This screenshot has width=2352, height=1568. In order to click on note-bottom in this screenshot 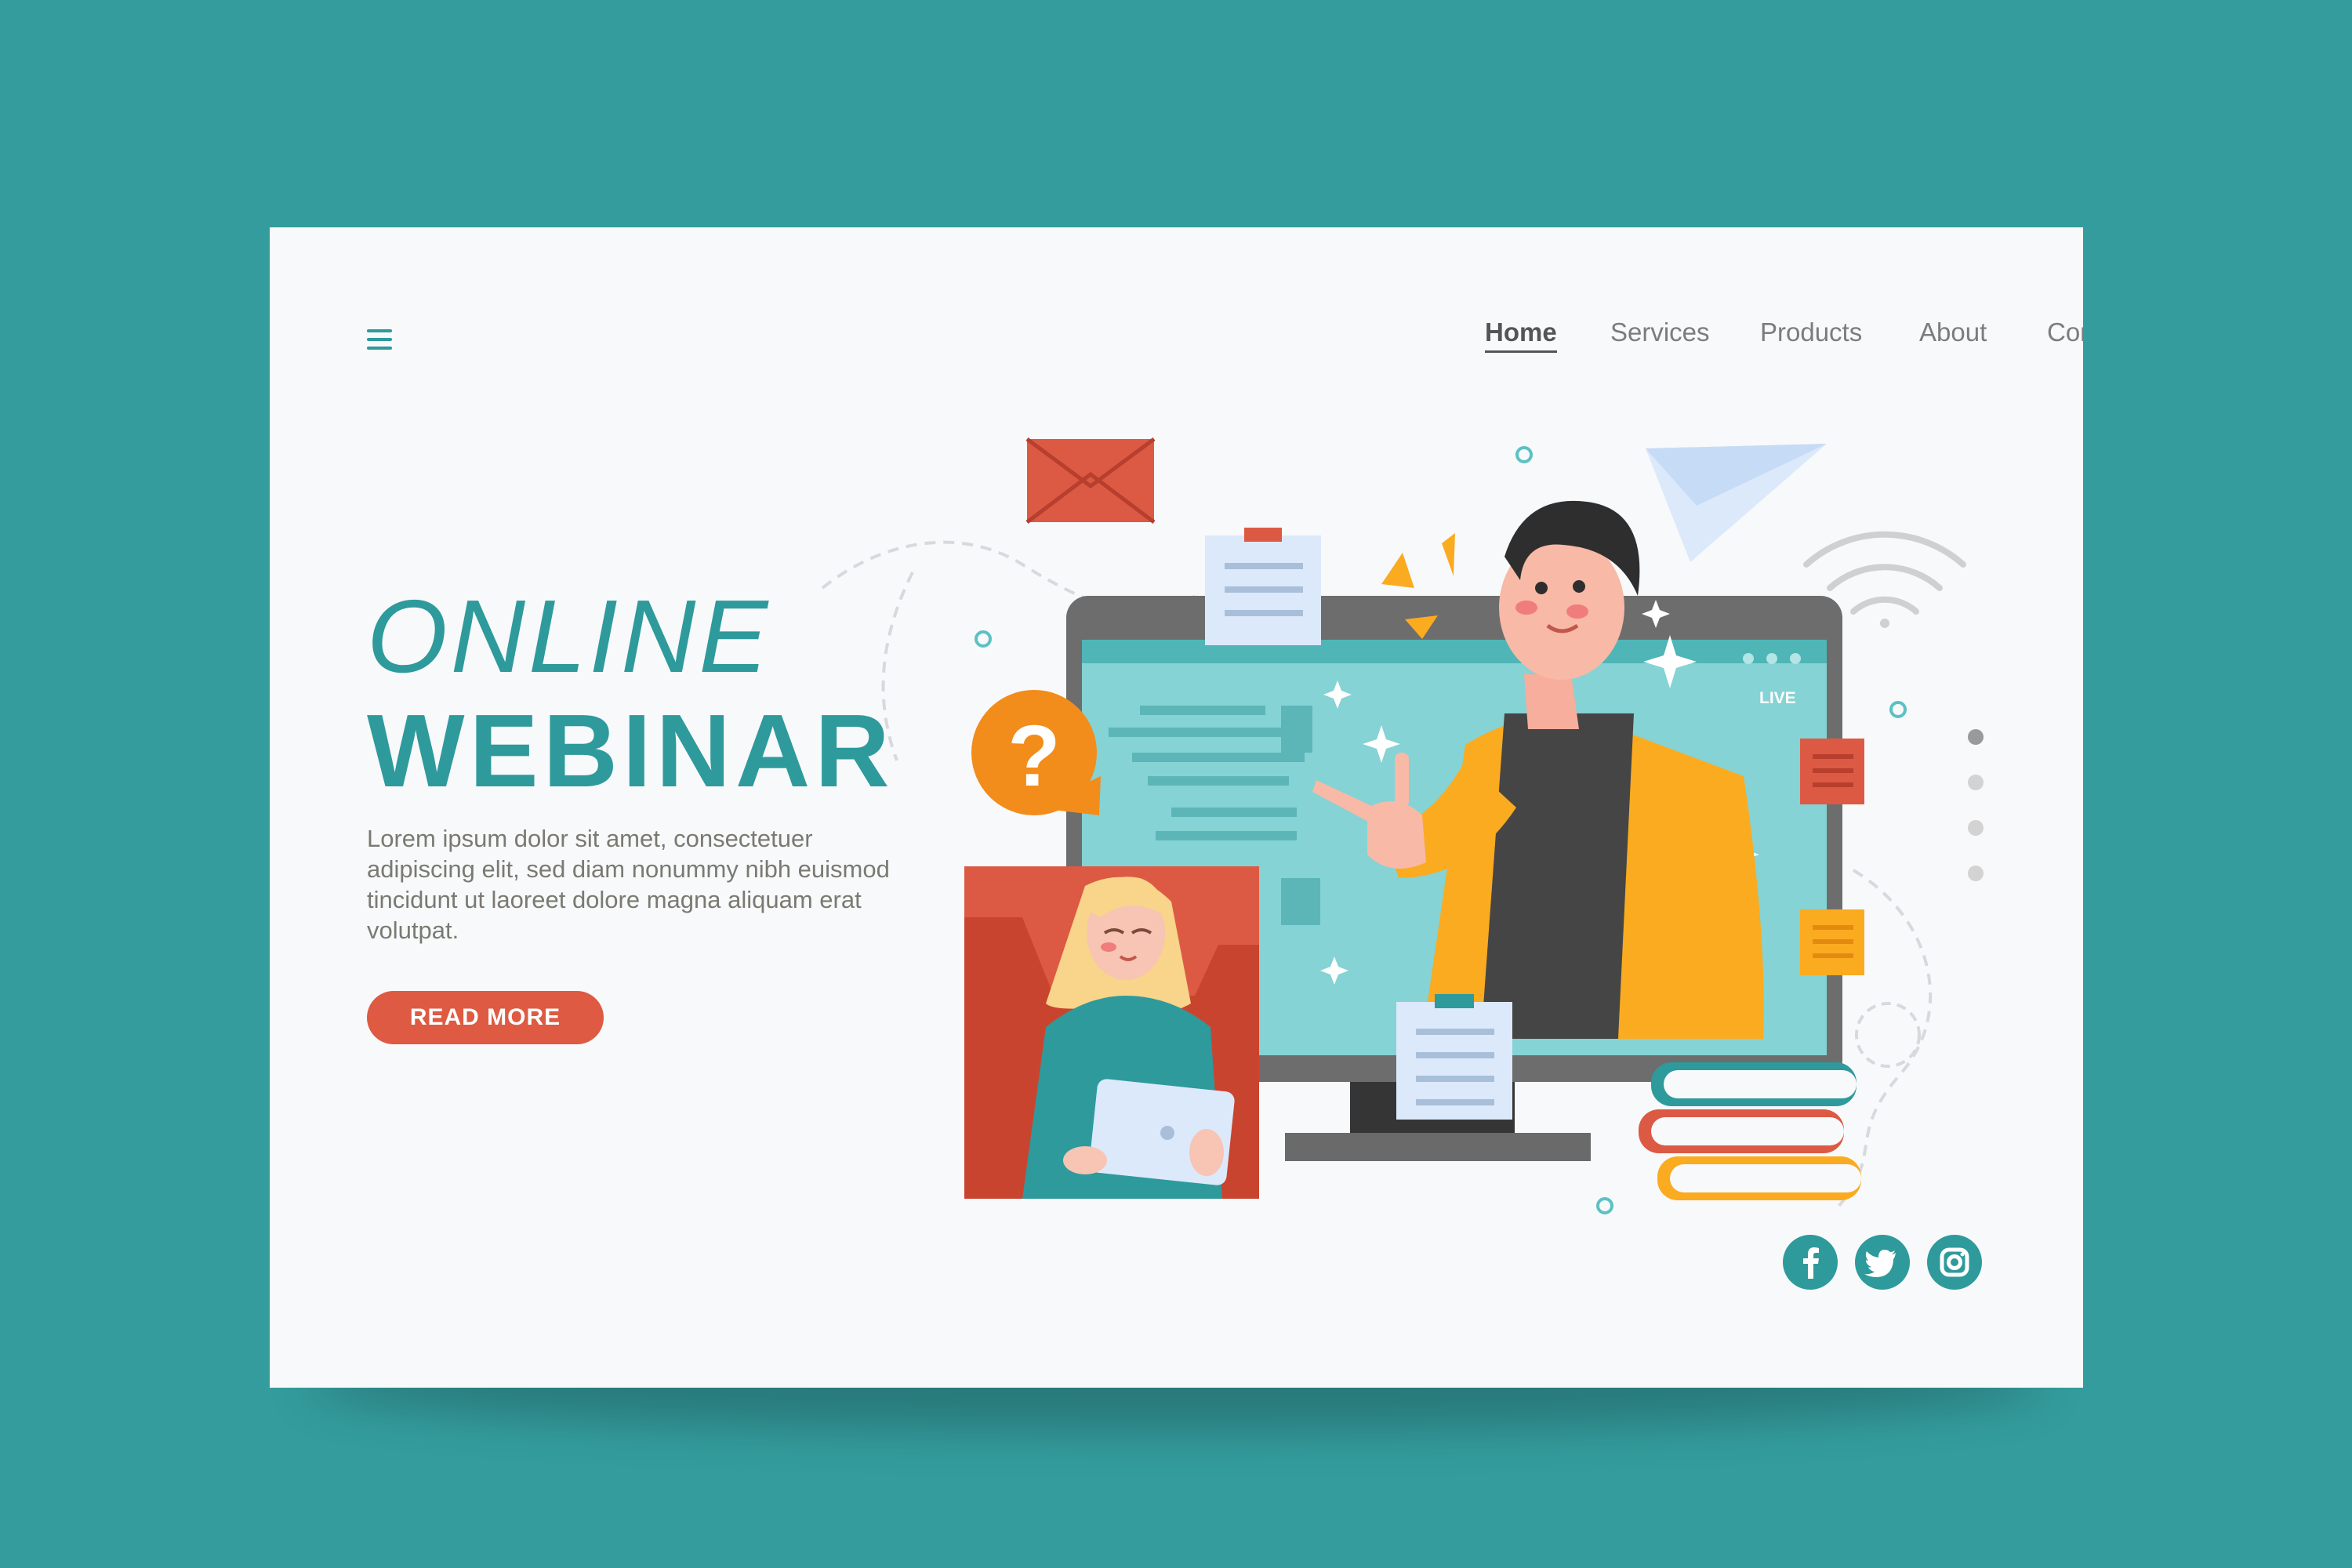, I will do `click(1454, 1057)`.